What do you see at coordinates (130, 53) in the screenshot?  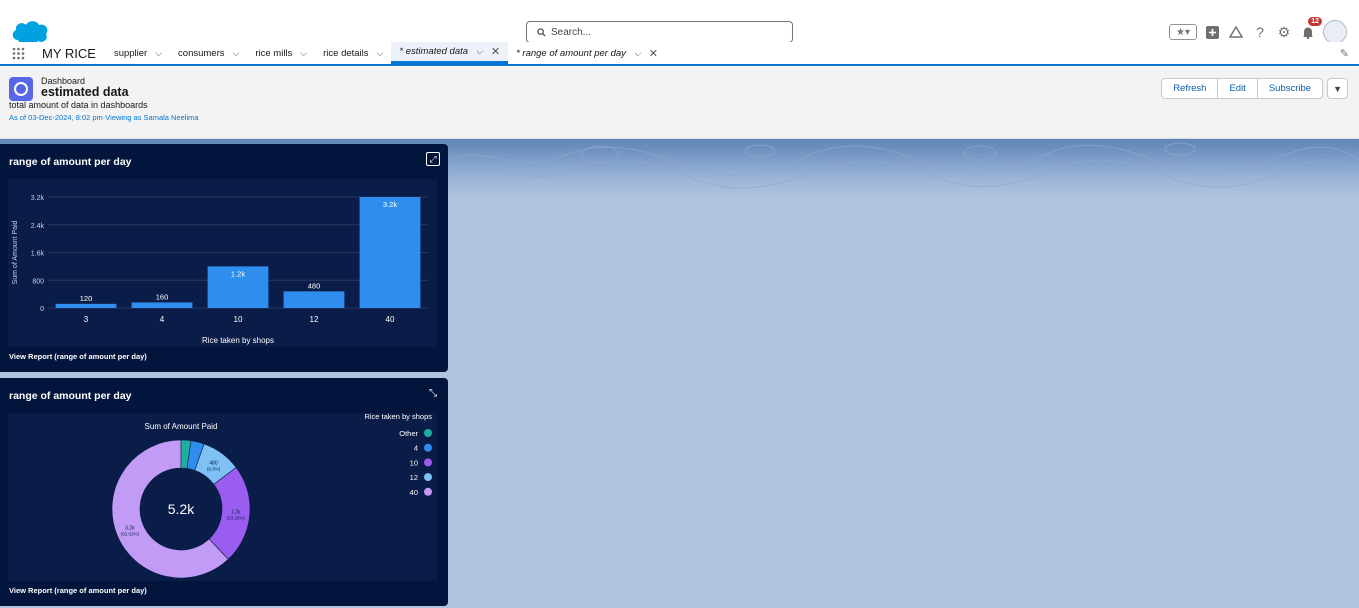 I see `tab-label: supplier` at bounding box center [130, 53].